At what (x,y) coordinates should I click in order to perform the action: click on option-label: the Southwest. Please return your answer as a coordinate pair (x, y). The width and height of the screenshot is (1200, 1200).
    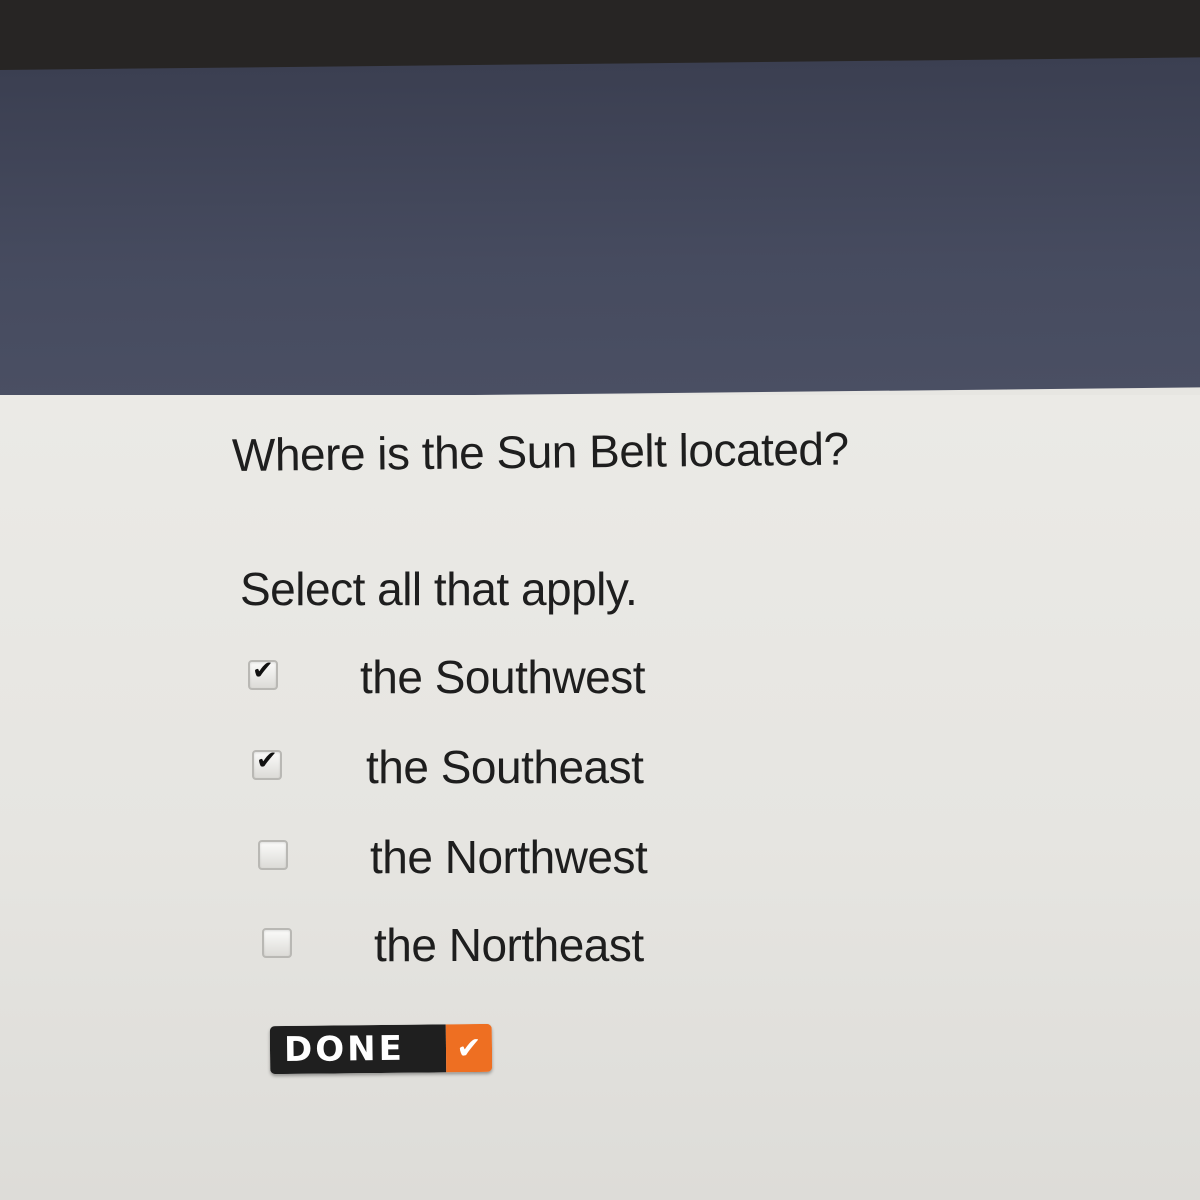
    Looking at the image, I should click on (503, 677).